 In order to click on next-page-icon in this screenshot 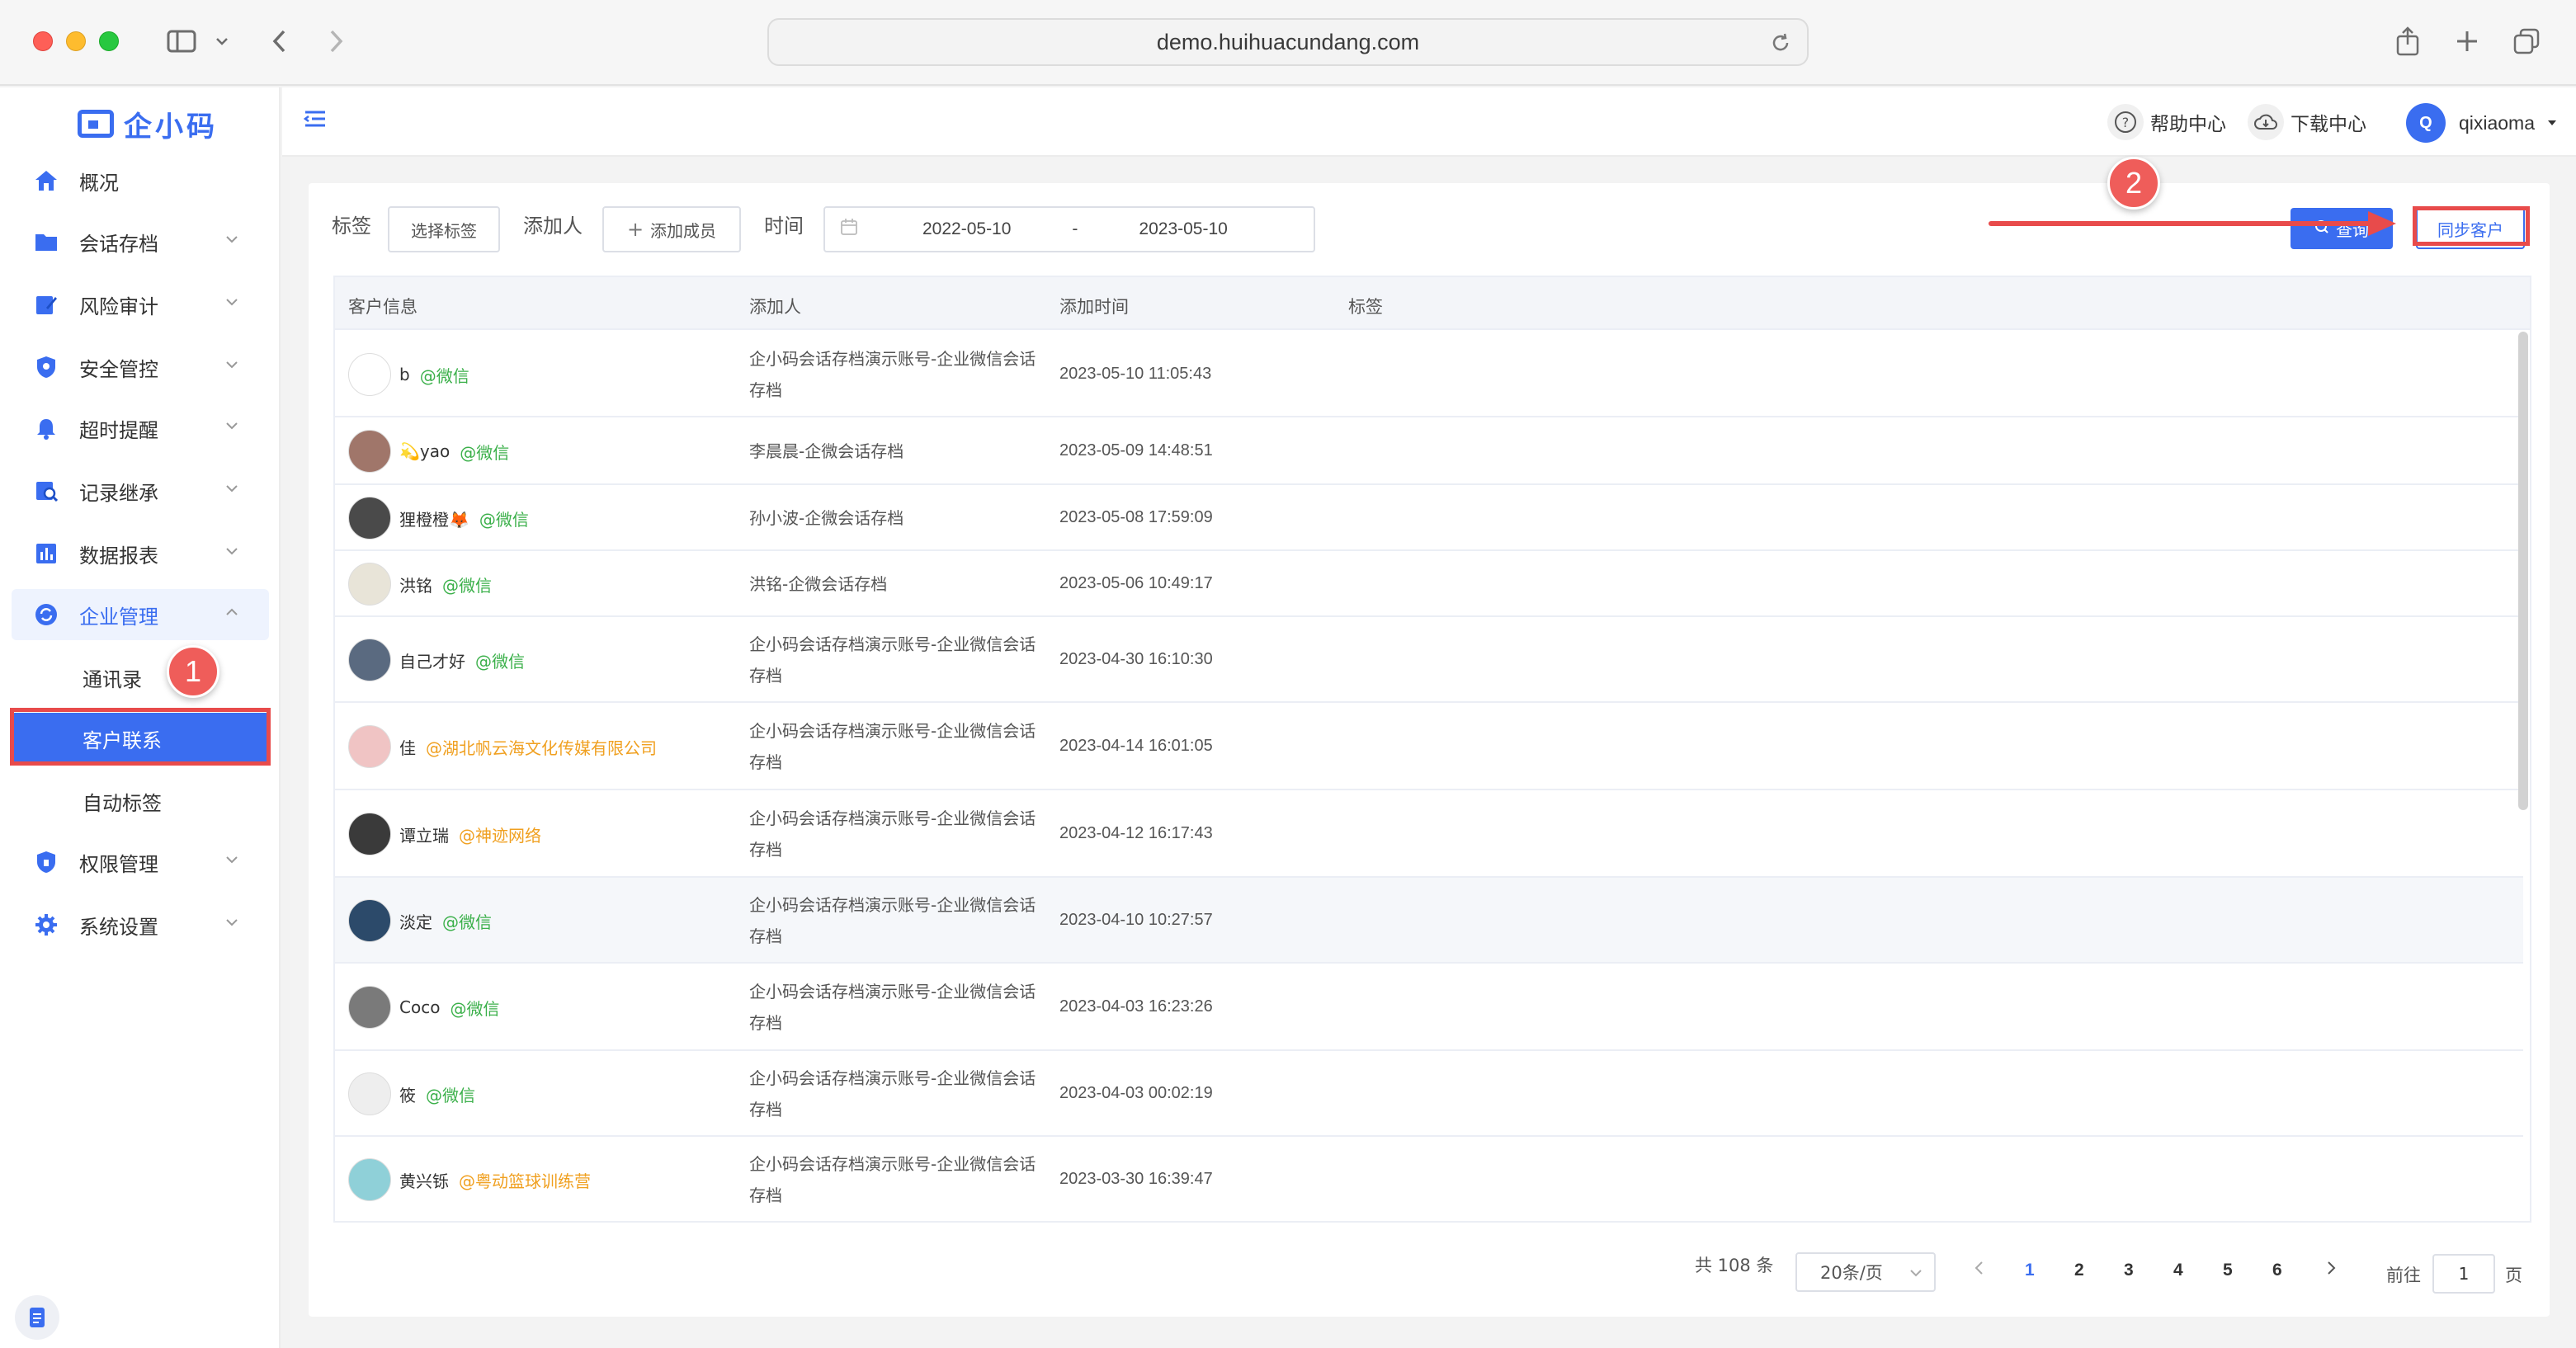, I will do `click(2332, 1270)`.